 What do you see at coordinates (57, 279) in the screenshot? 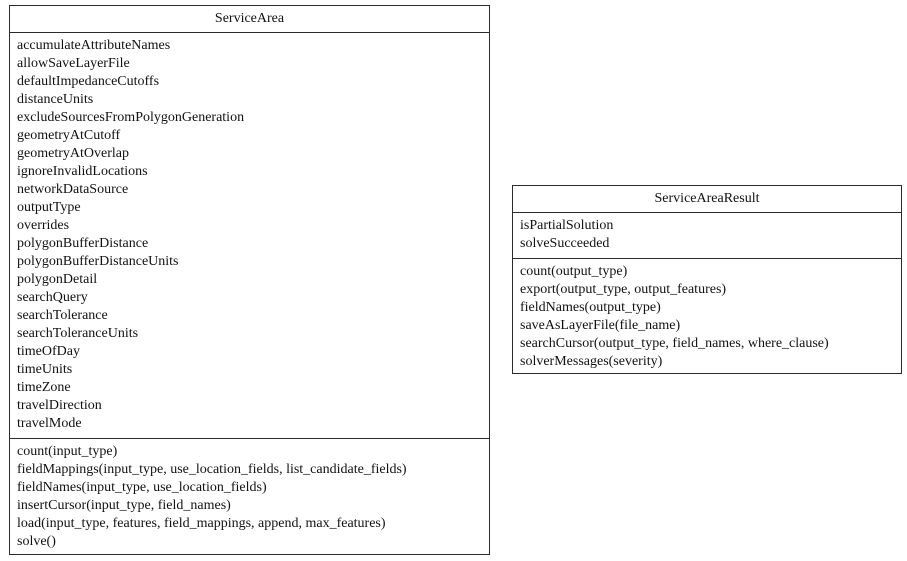
I see `attribute-row: polygonDetail` at bounding box center [57, 279].